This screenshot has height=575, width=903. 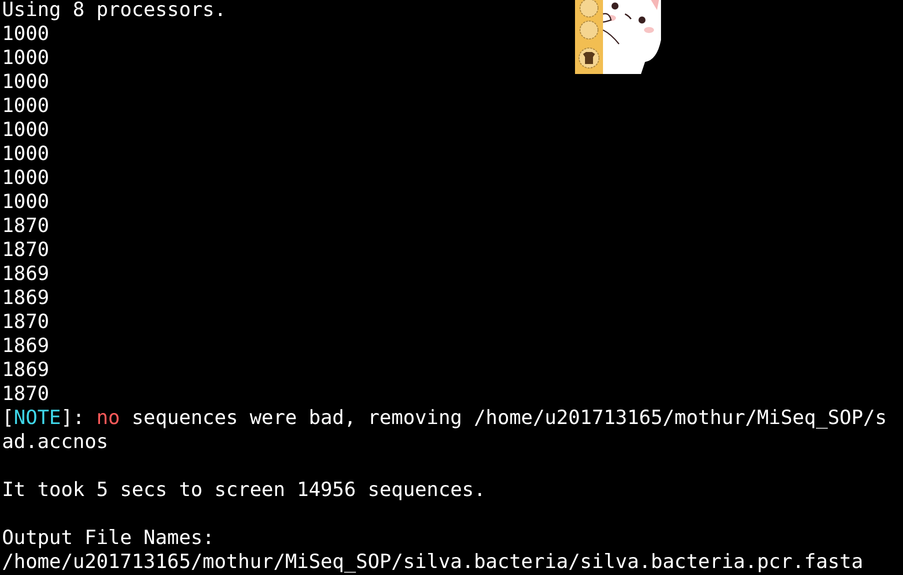 I want to click on terminal-text: /home/u201713165/mothur/MiSeq_SOP/silva.bacteria/silva.bacteria.pcr.fasta, so click(x=433, y=561).